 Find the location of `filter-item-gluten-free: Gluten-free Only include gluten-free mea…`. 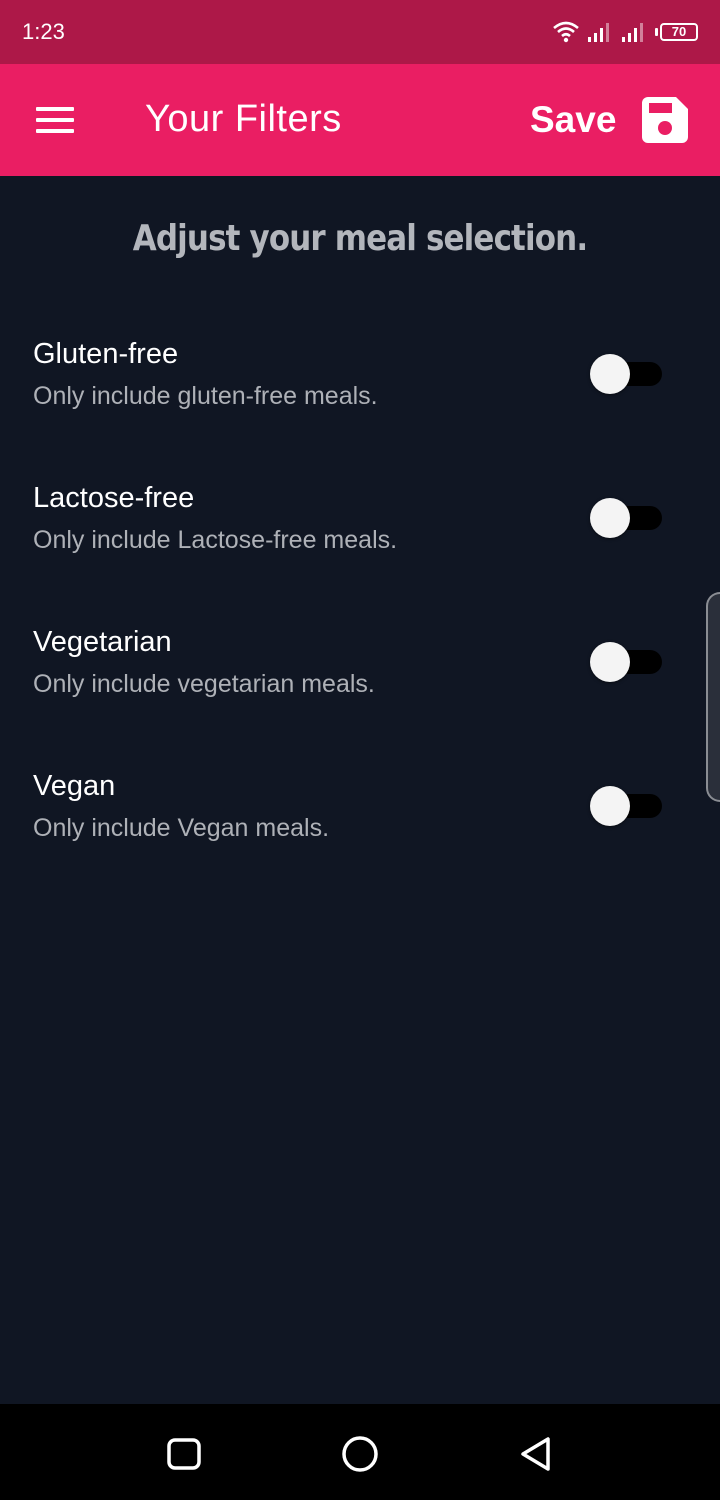

filter-item-gluten-free: Gluten-free Only include gluten-free mea… is located at coordinates (360, 402).